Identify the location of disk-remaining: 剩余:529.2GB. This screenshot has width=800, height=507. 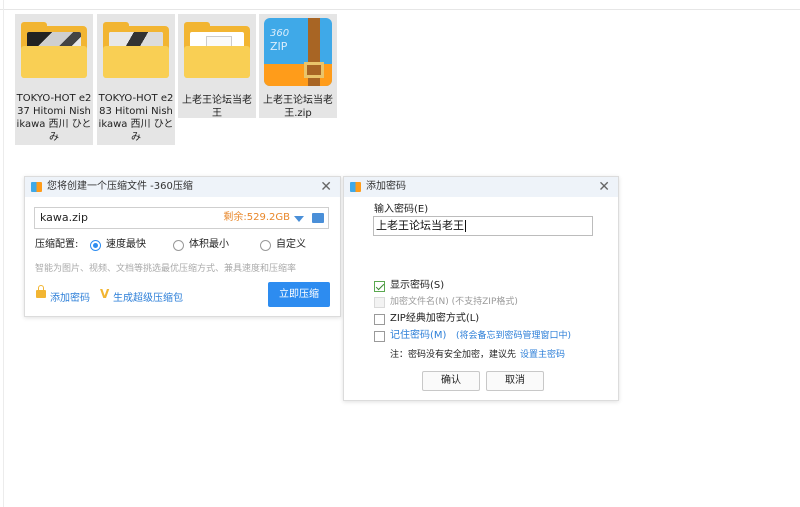
(256, 217).